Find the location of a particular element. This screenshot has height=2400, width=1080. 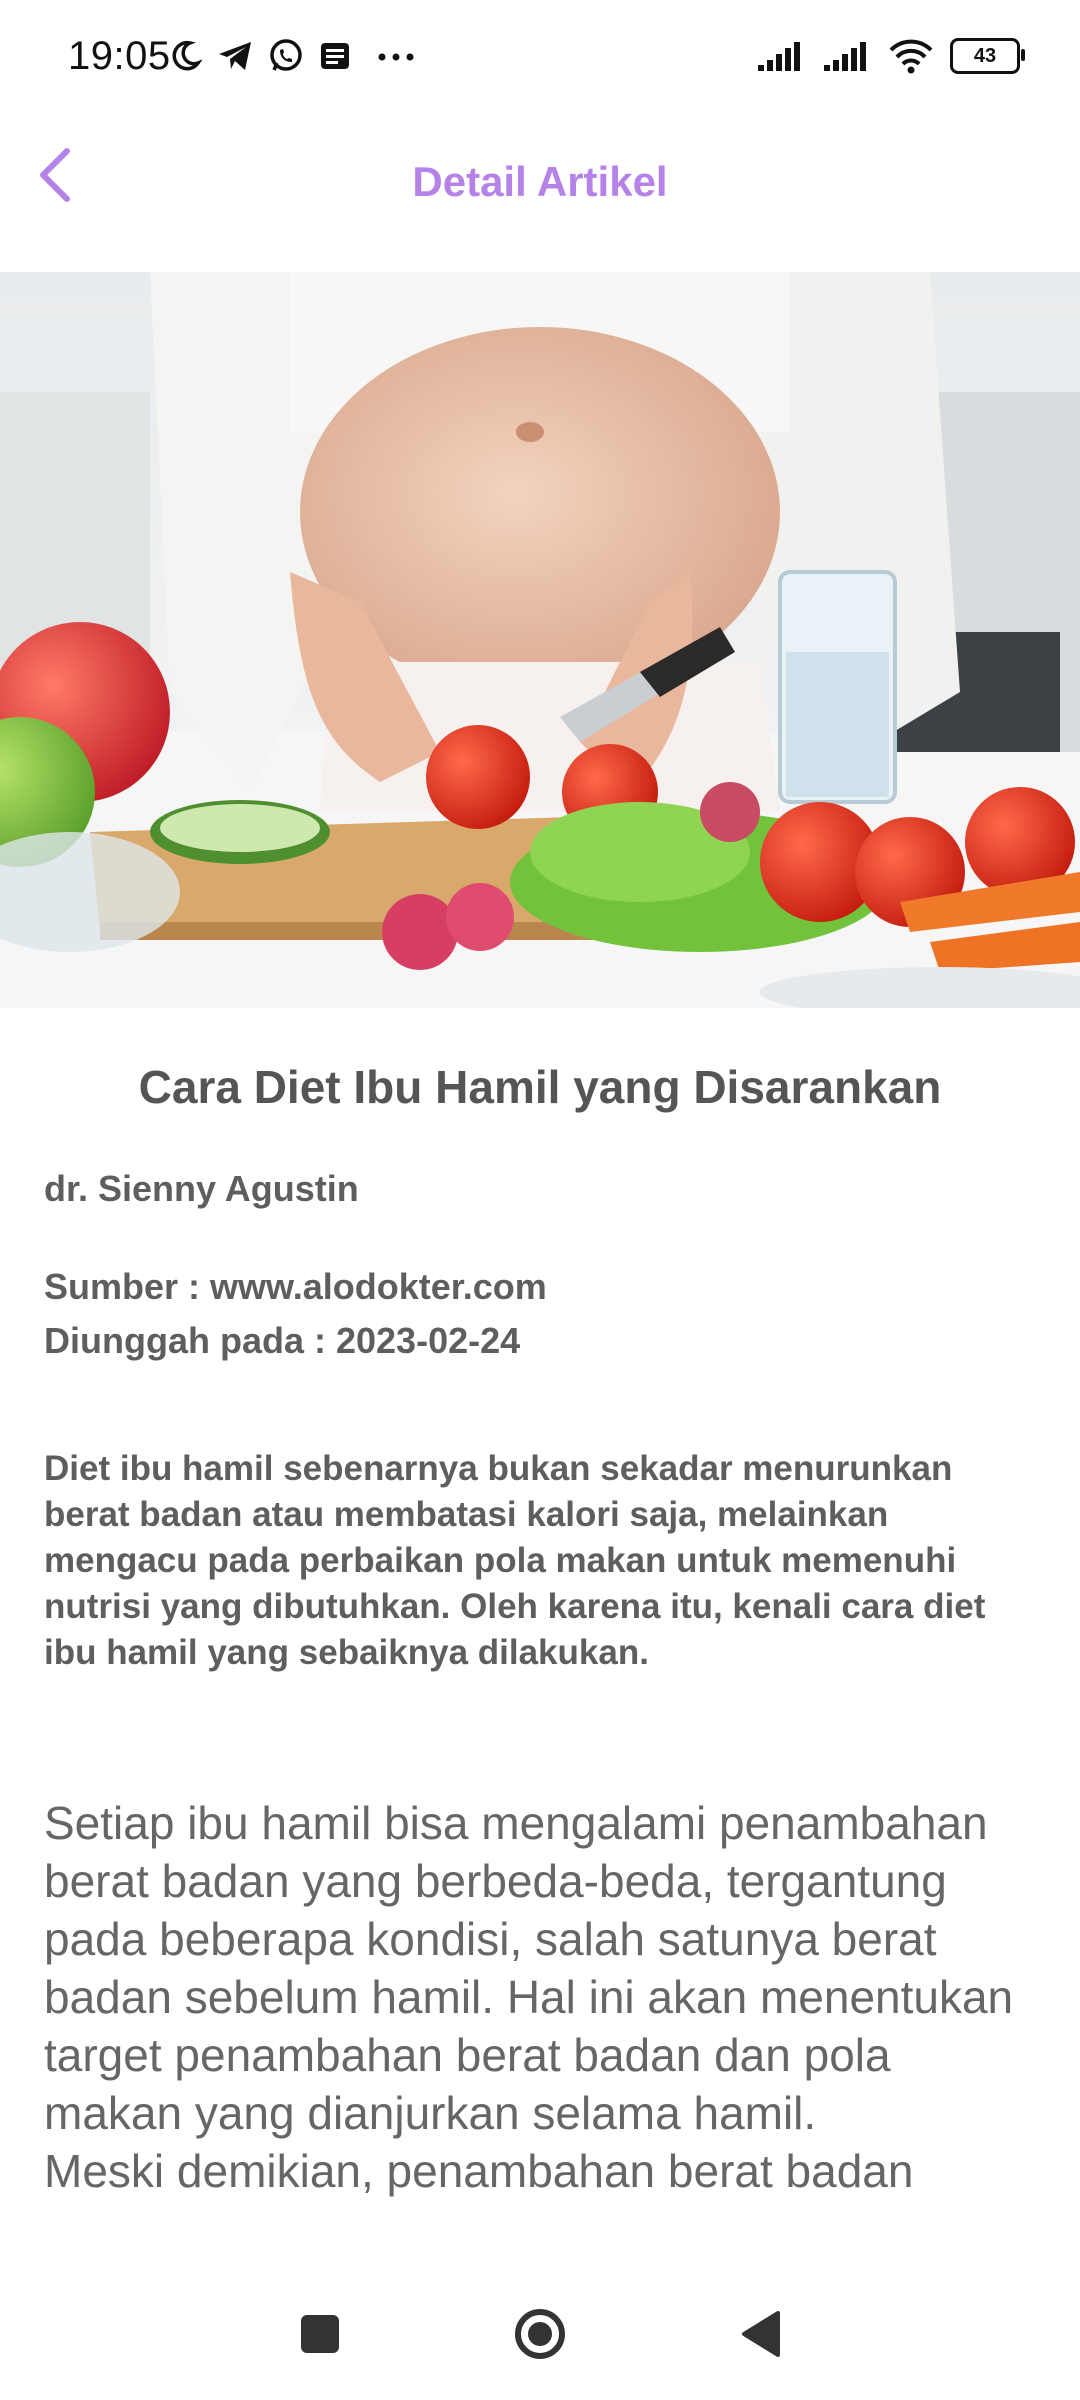

telegram-icon is located at coordinates (235, 56).